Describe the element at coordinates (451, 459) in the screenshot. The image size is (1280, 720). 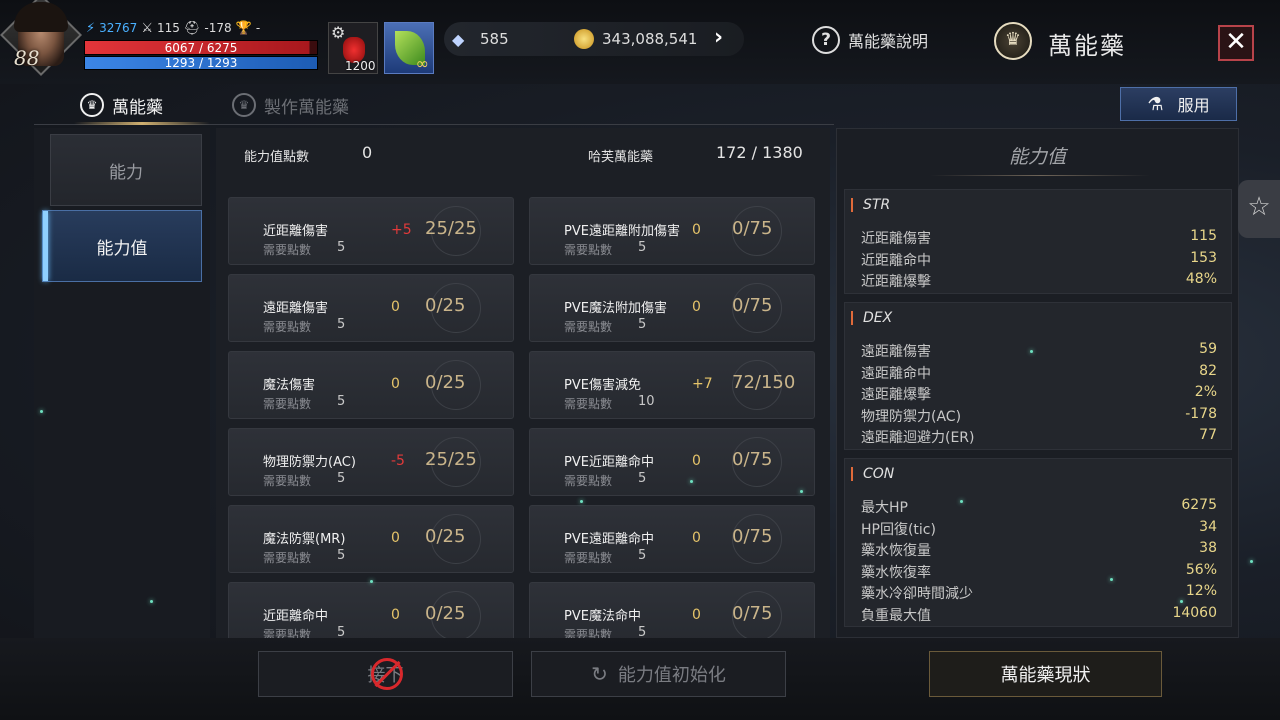
I see `elixir-progress: 25/25` at that location.